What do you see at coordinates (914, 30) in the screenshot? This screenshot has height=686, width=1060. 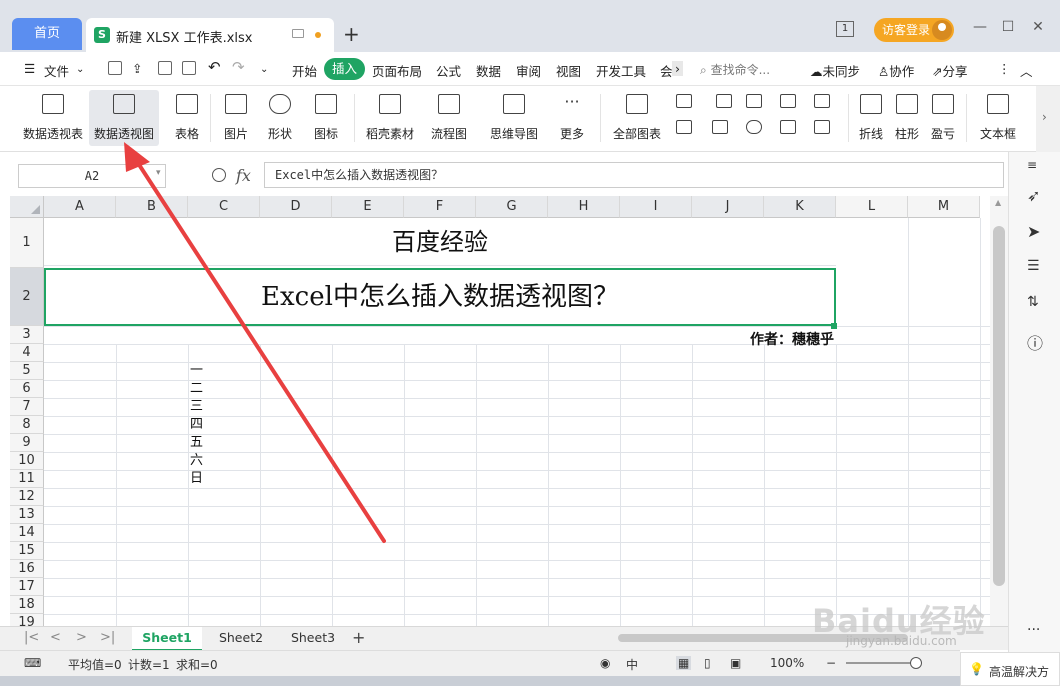 I see `login-button: 访客登录` at bounding box center [914, 30].